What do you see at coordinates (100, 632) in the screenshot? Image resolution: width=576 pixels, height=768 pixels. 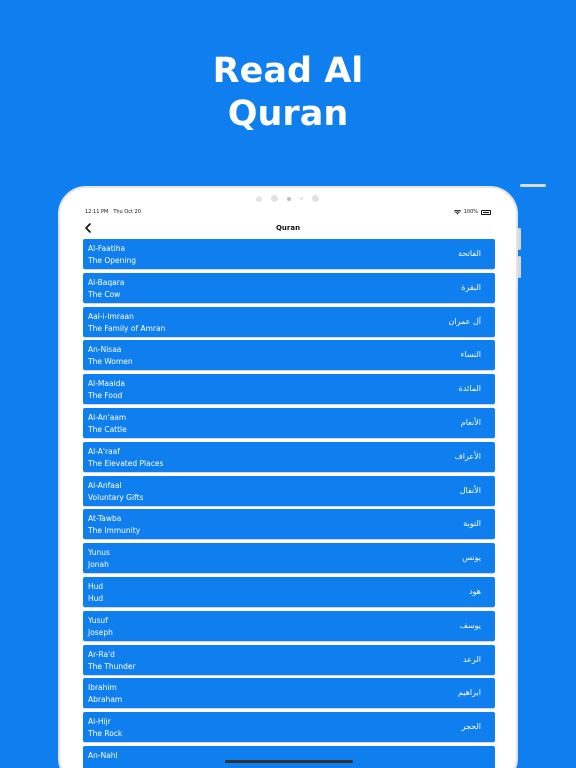 I see `surah-meaning: Joseph` at bounding box center [100, 632].